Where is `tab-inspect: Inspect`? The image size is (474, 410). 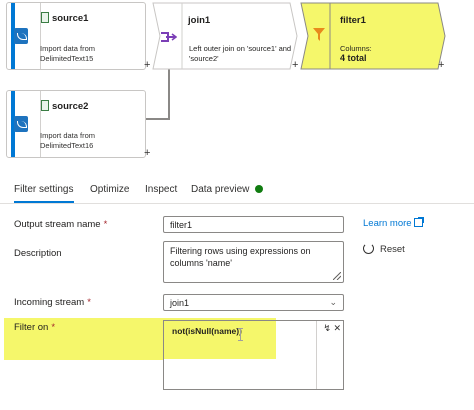 tab-inspect: Inspect is located at coordinates (161, 189).